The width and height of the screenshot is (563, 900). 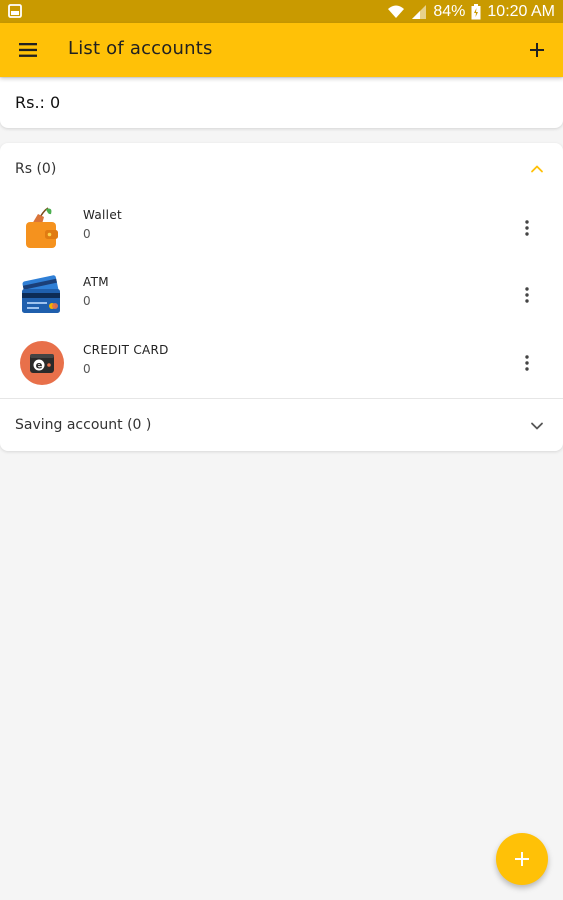 I want to click on group-header-rs: Rs (0), so click(x=281, y=169).